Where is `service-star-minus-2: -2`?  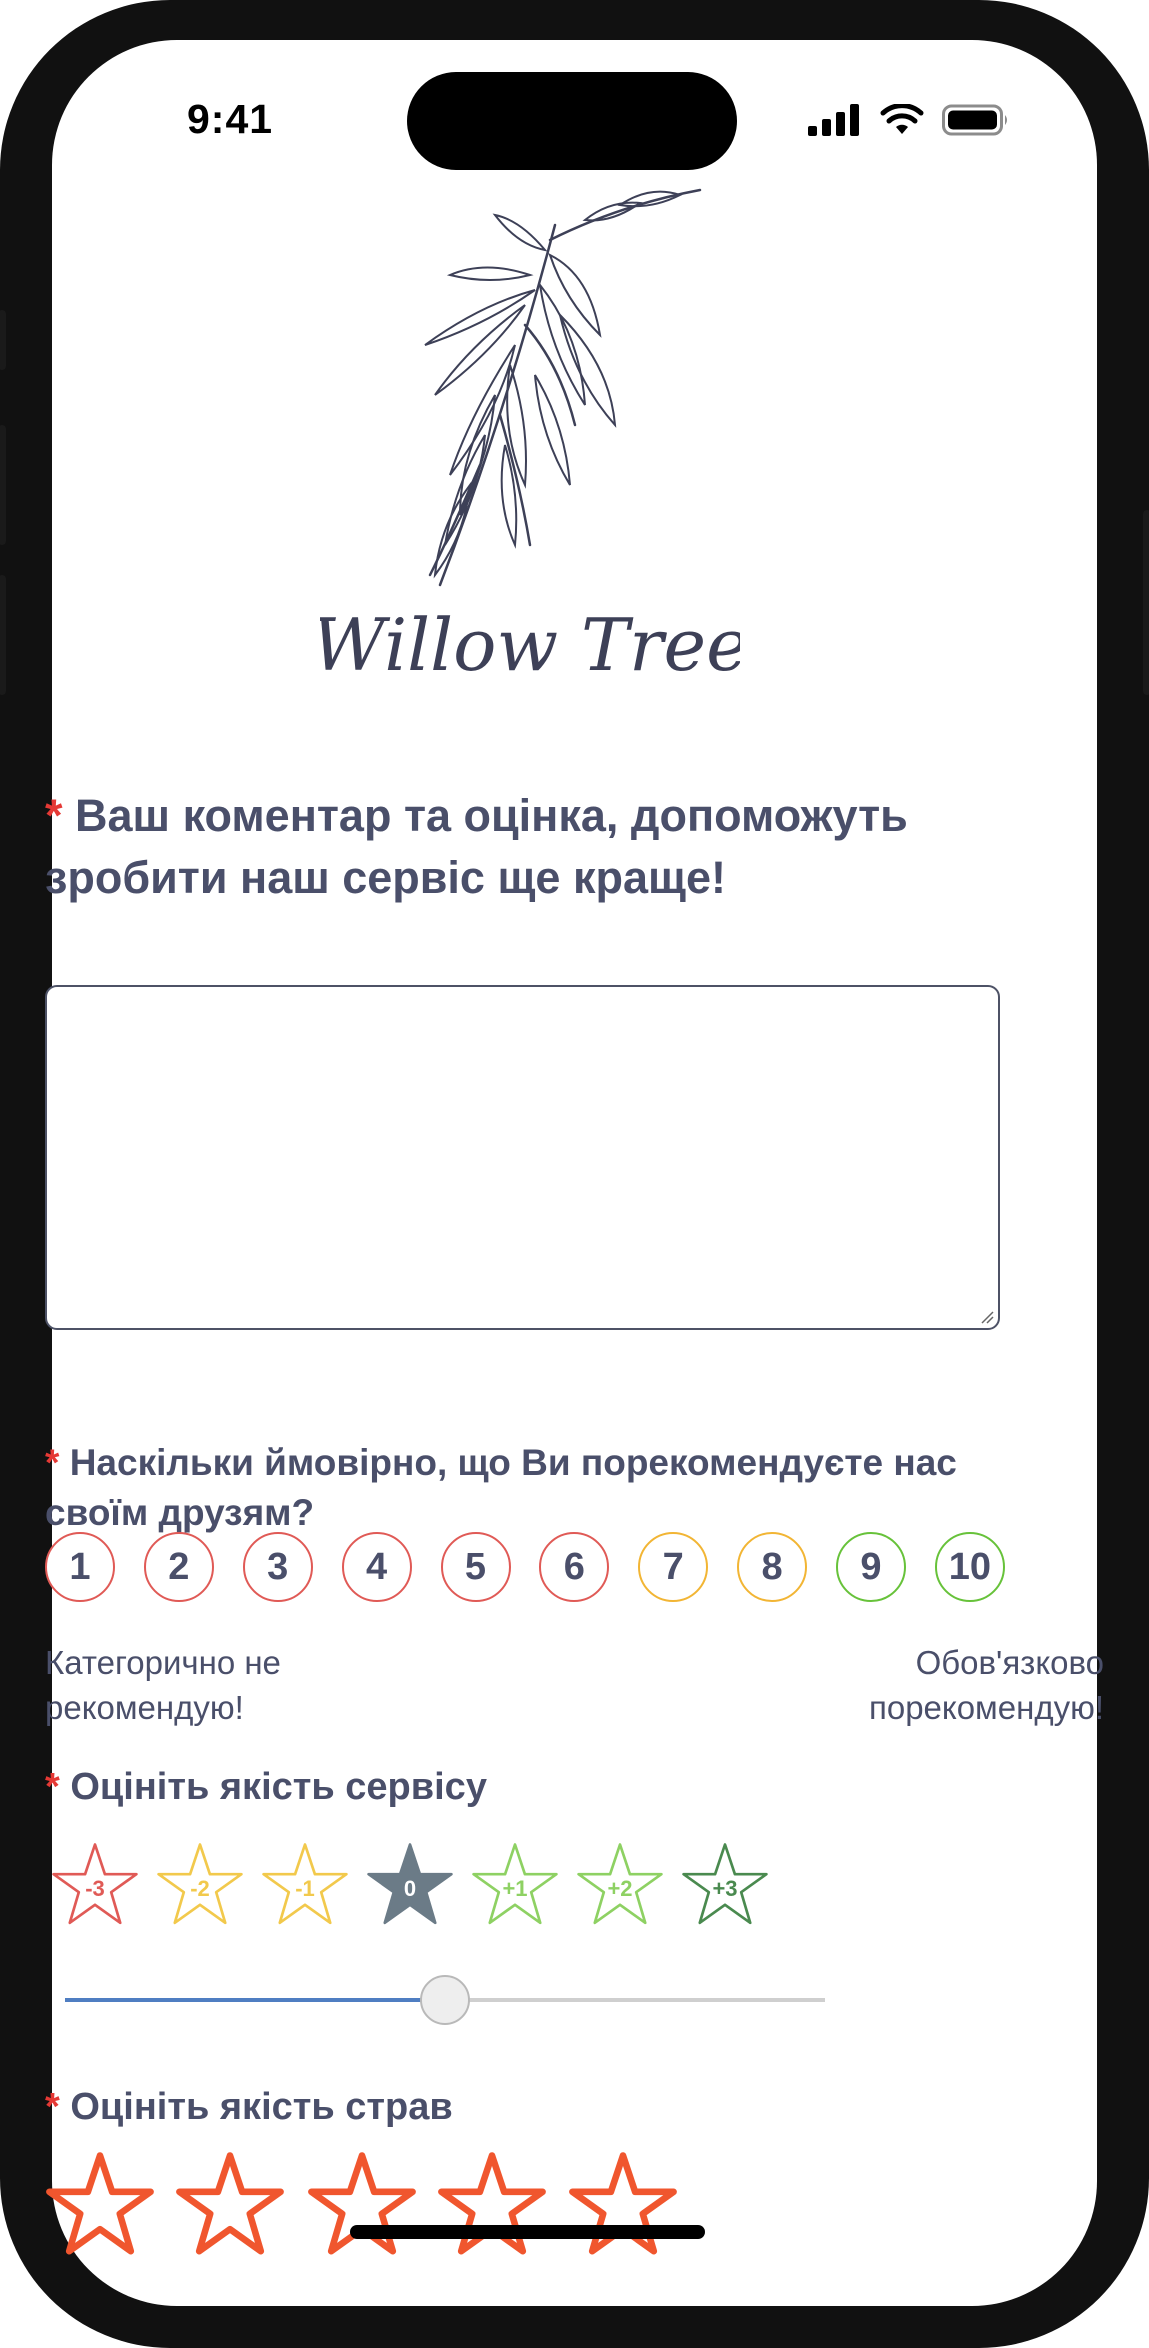 service-star-minus-2: -2 is located at coordinates (205, 1890).